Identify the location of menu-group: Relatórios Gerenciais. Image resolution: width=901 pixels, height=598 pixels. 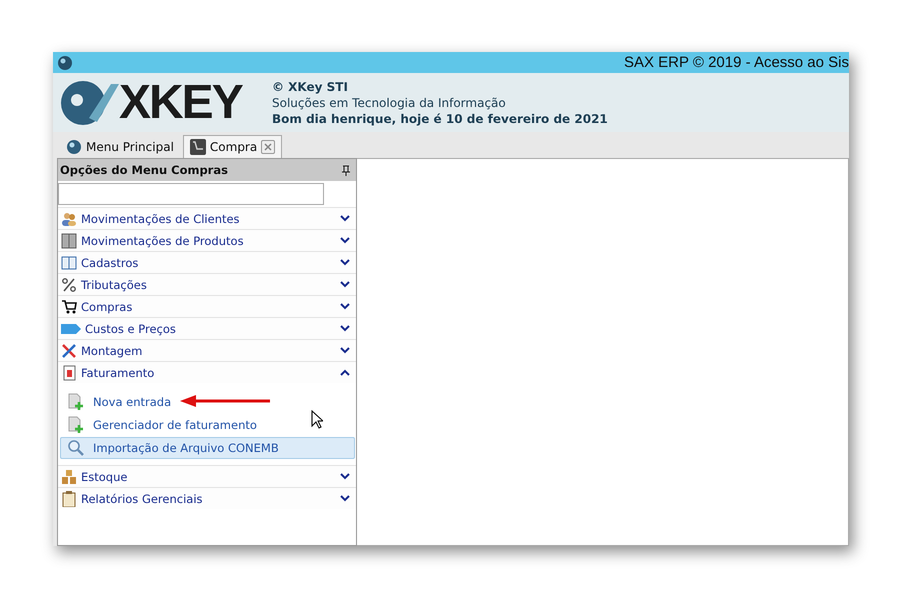
(207, 498).